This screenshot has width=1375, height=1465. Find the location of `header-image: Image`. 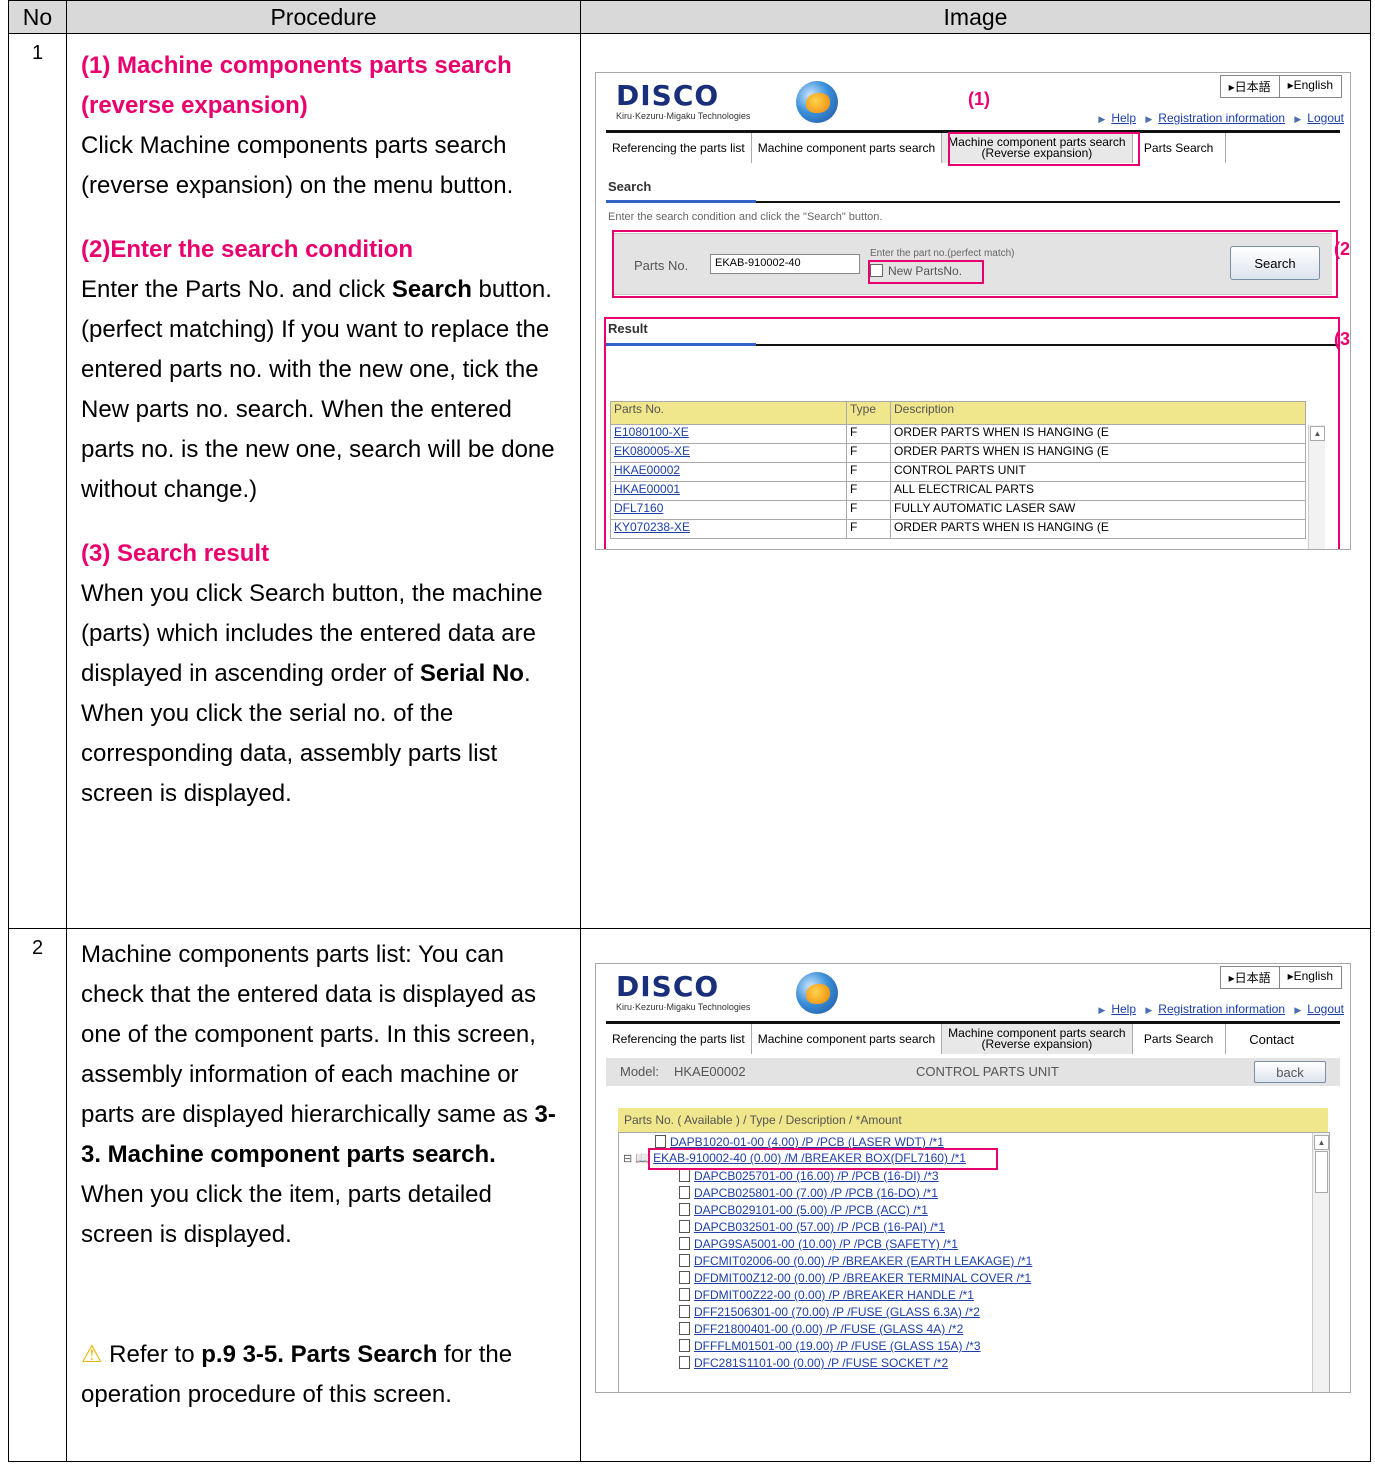

header-image: Image is located at coordinates (975, 17).